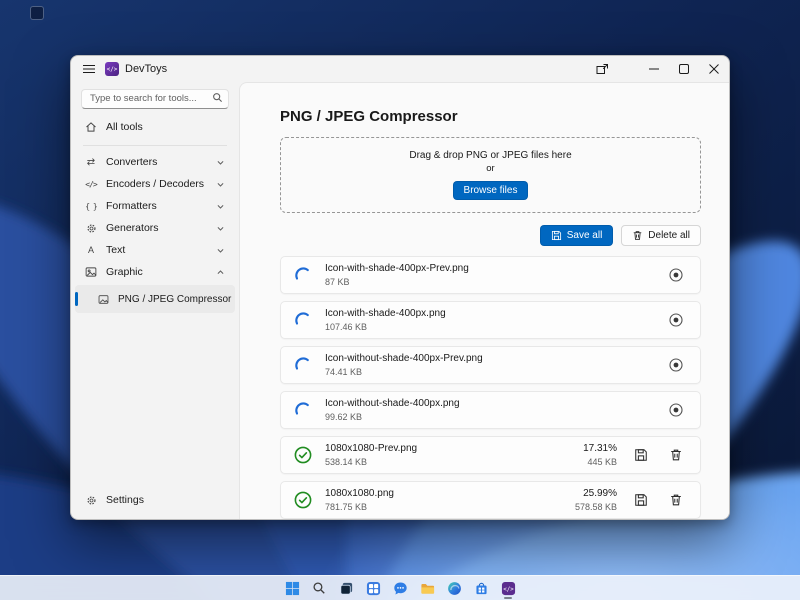  Describe the element at coordinates (392, 403) in the screenshot. I see `file-name: Icon-without-shade-400px.png` at that location.